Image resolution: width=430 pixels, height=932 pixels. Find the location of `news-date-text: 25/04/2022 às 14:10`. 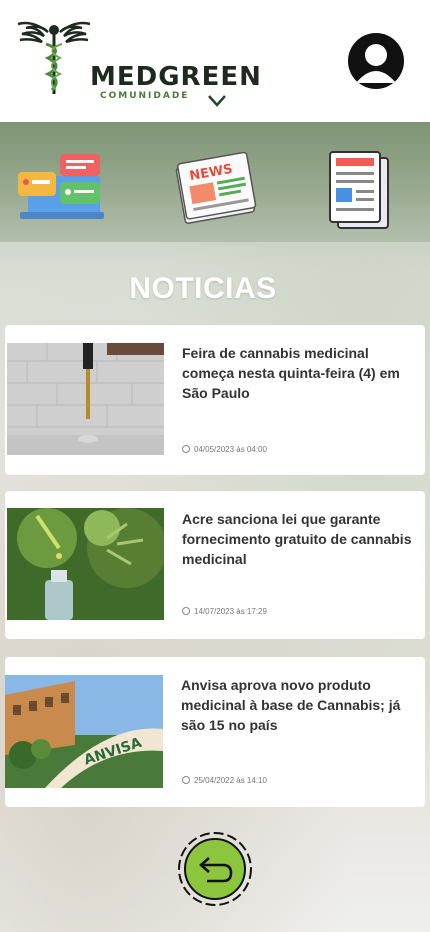

news-date-text: 25/04/2022 às 14:10 is located at coordinates (230, 780).